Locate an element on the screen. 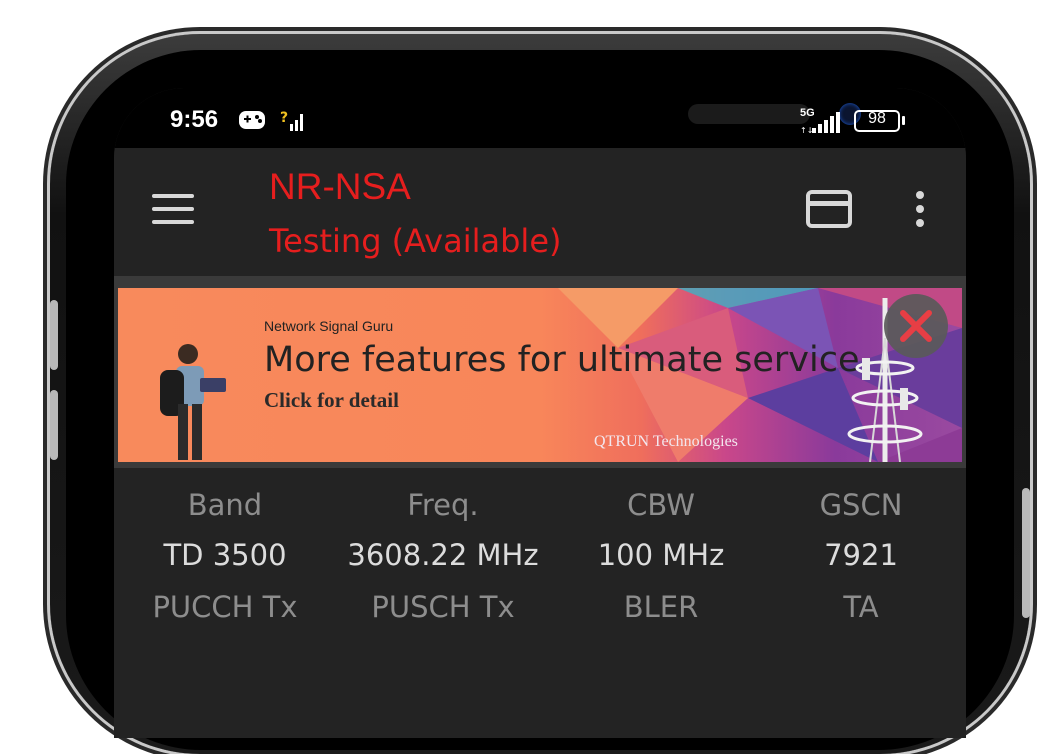 The width and height of the screenshot is (1060, 754). ad-cta: Click for detail is located at coordinates (331, 400).